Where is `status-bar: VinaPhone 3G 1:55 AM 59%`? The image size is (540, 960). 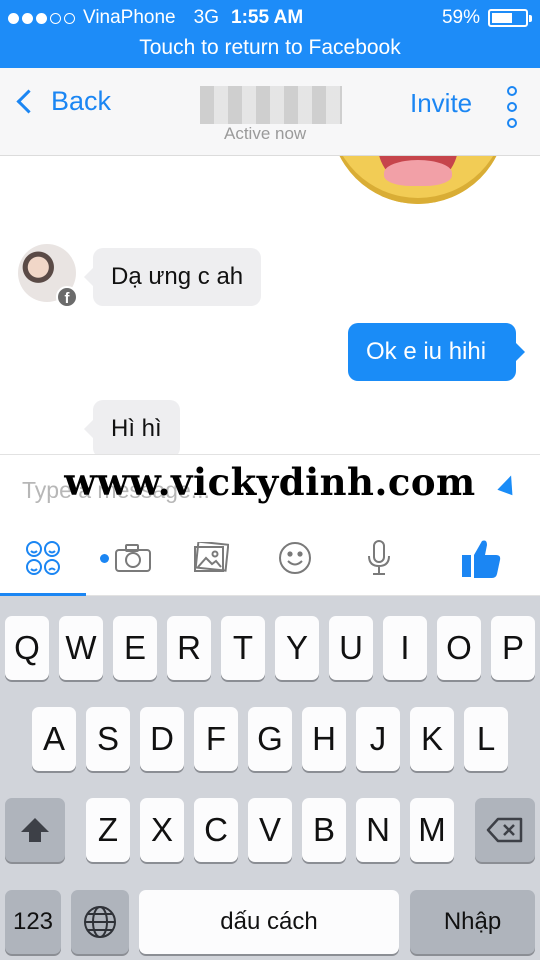 status-bar: VinaPhone 3G 1:55 AM 59% is located at coordinates (270, 17).